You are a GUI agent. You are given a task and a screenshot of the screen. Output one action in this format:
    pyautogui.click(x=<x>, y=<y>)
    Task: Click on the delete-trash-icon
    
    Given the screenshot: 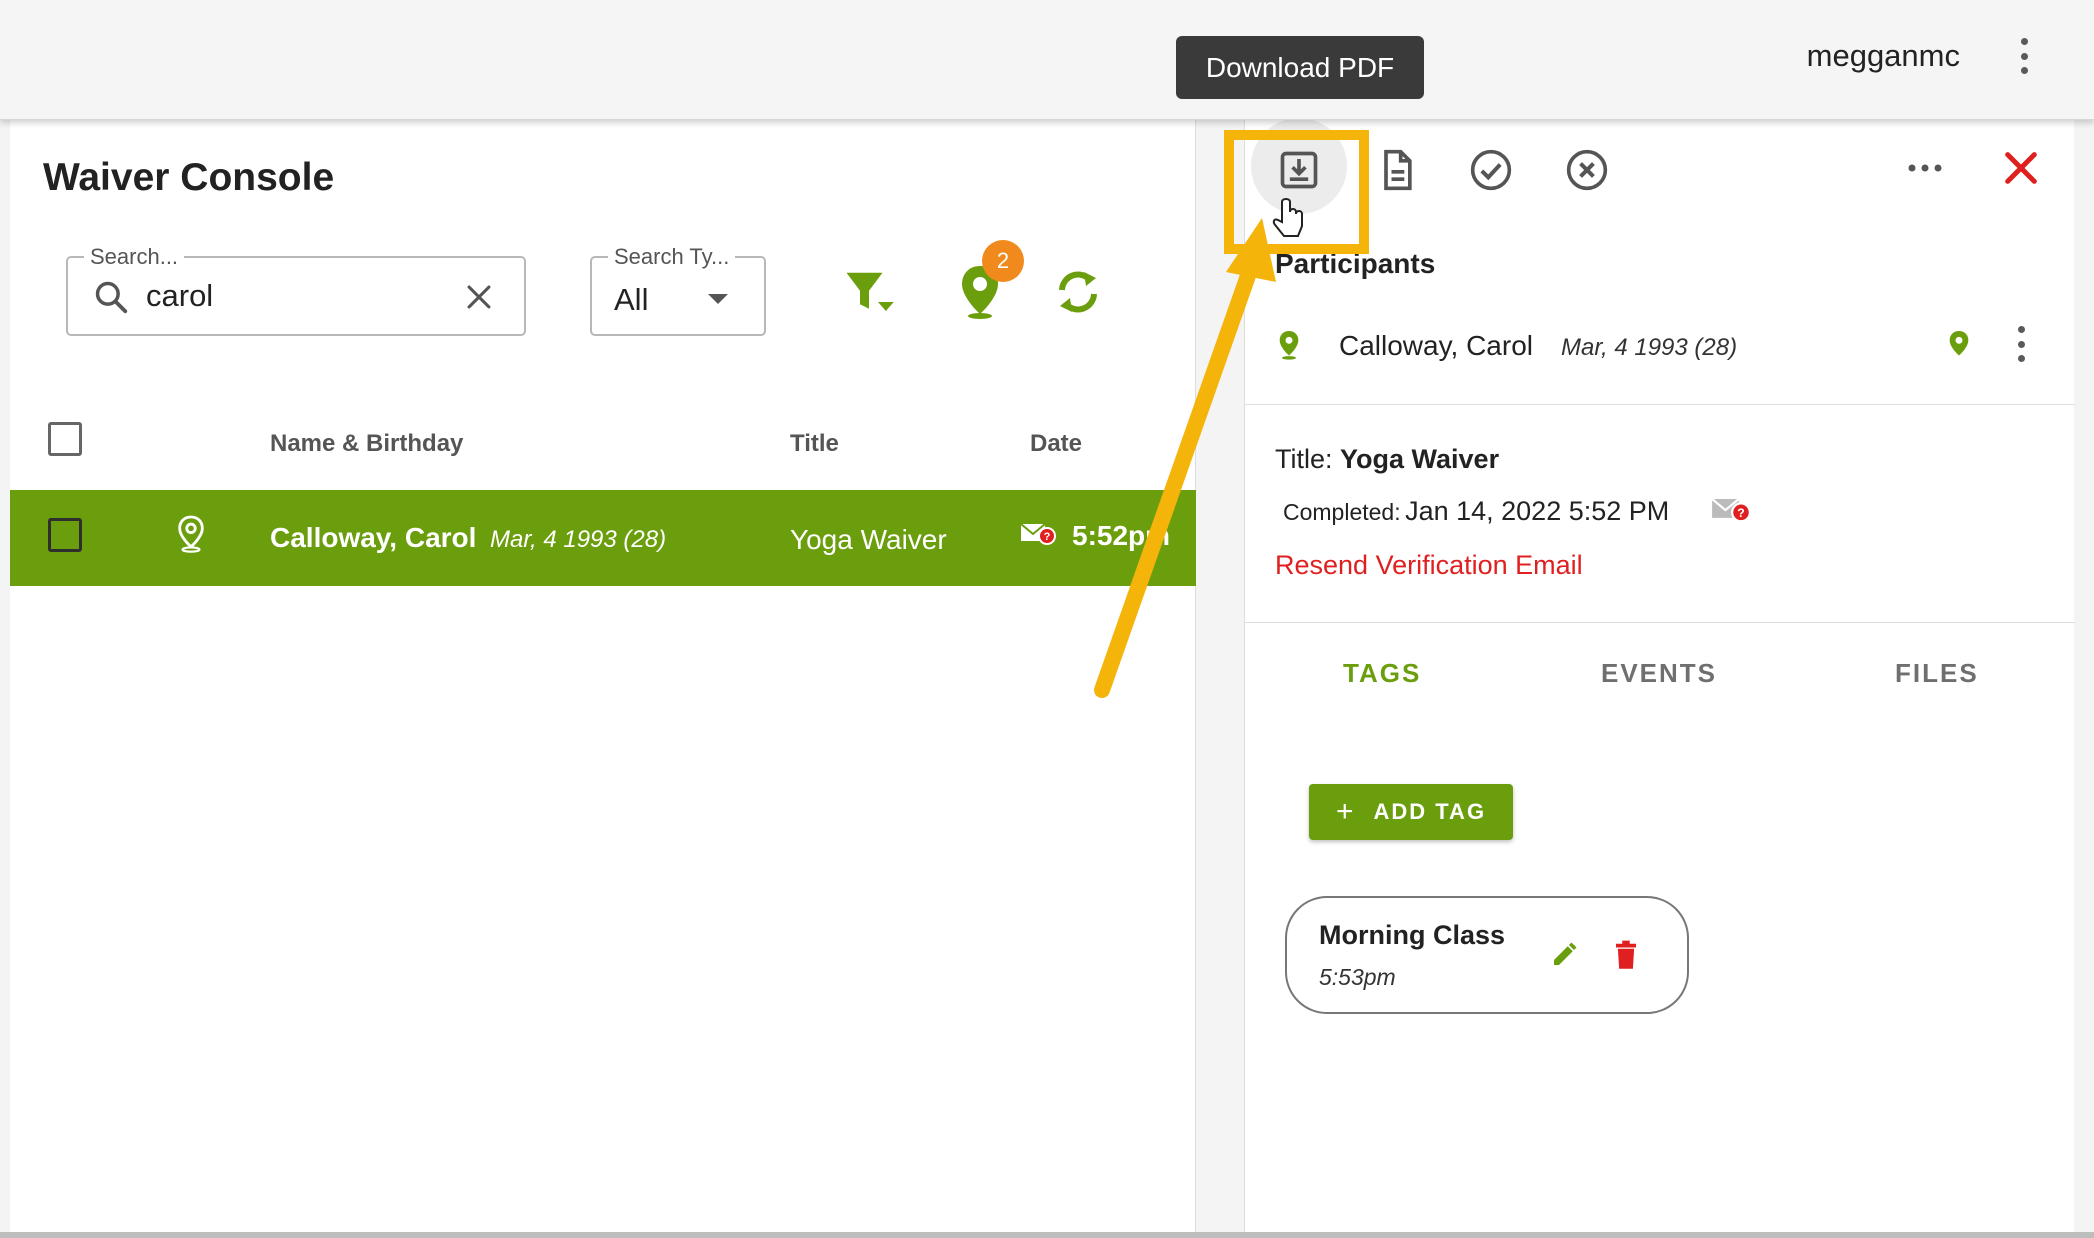 What is the action you would take?
    pyautogui.click(x=1626, y=955)
    